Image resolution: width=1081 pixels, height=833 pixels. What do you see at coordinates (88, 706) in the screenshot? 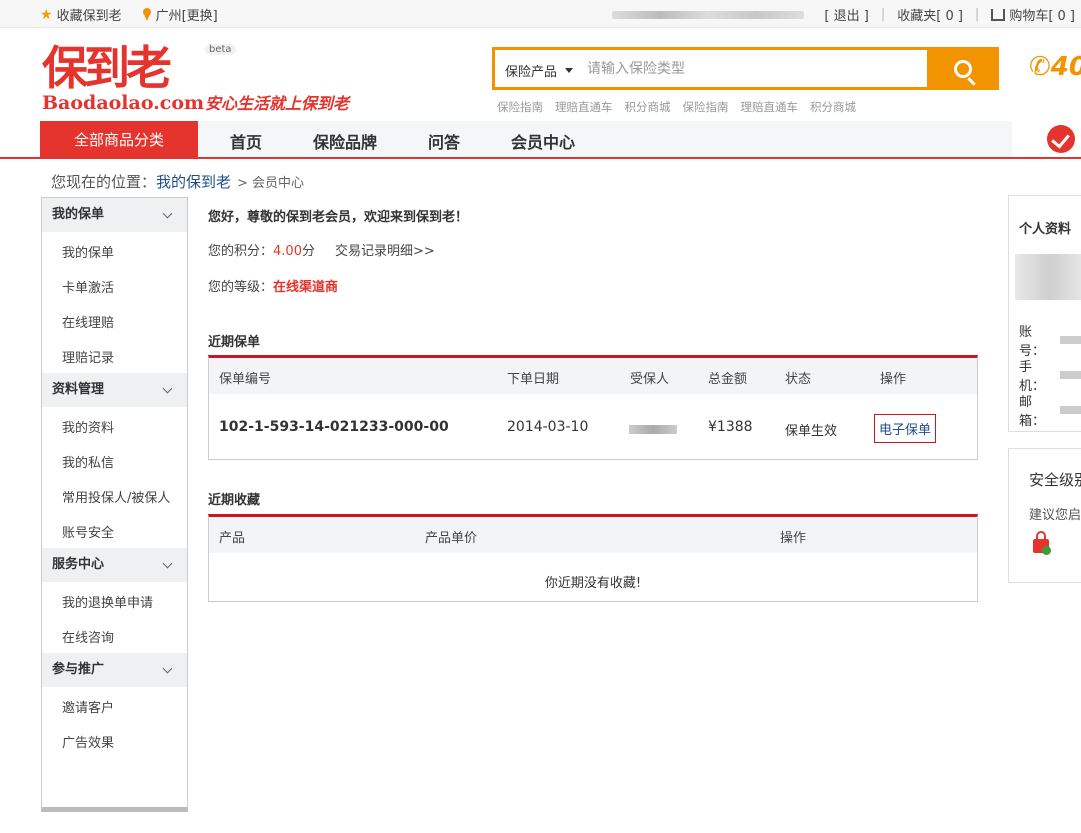
I see `sidebar-item-invite-customers: 邀请客户` at bounding box center [88, 706].